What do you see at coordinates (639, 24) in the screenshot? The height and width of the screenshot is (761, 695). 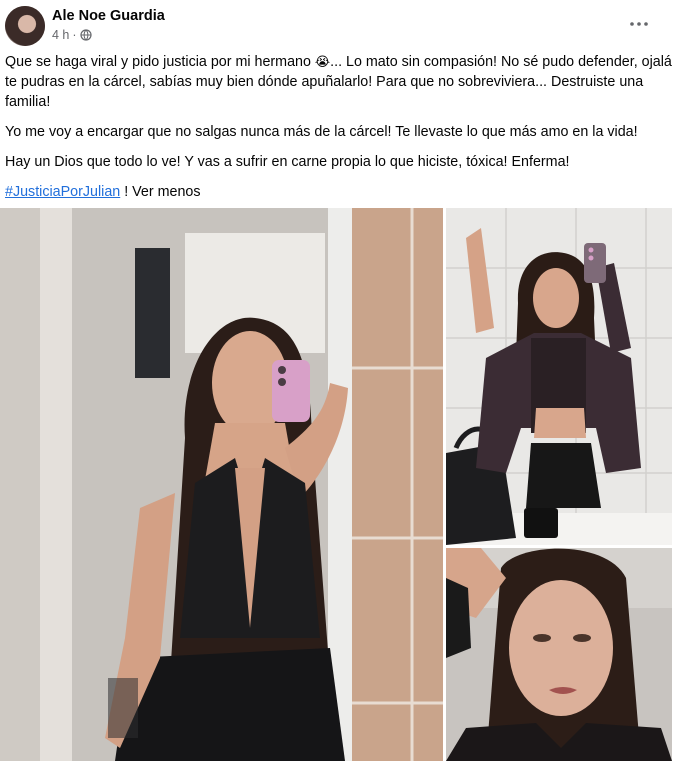 I see `more-horizontal-icon` at bounding box center [639, 24].